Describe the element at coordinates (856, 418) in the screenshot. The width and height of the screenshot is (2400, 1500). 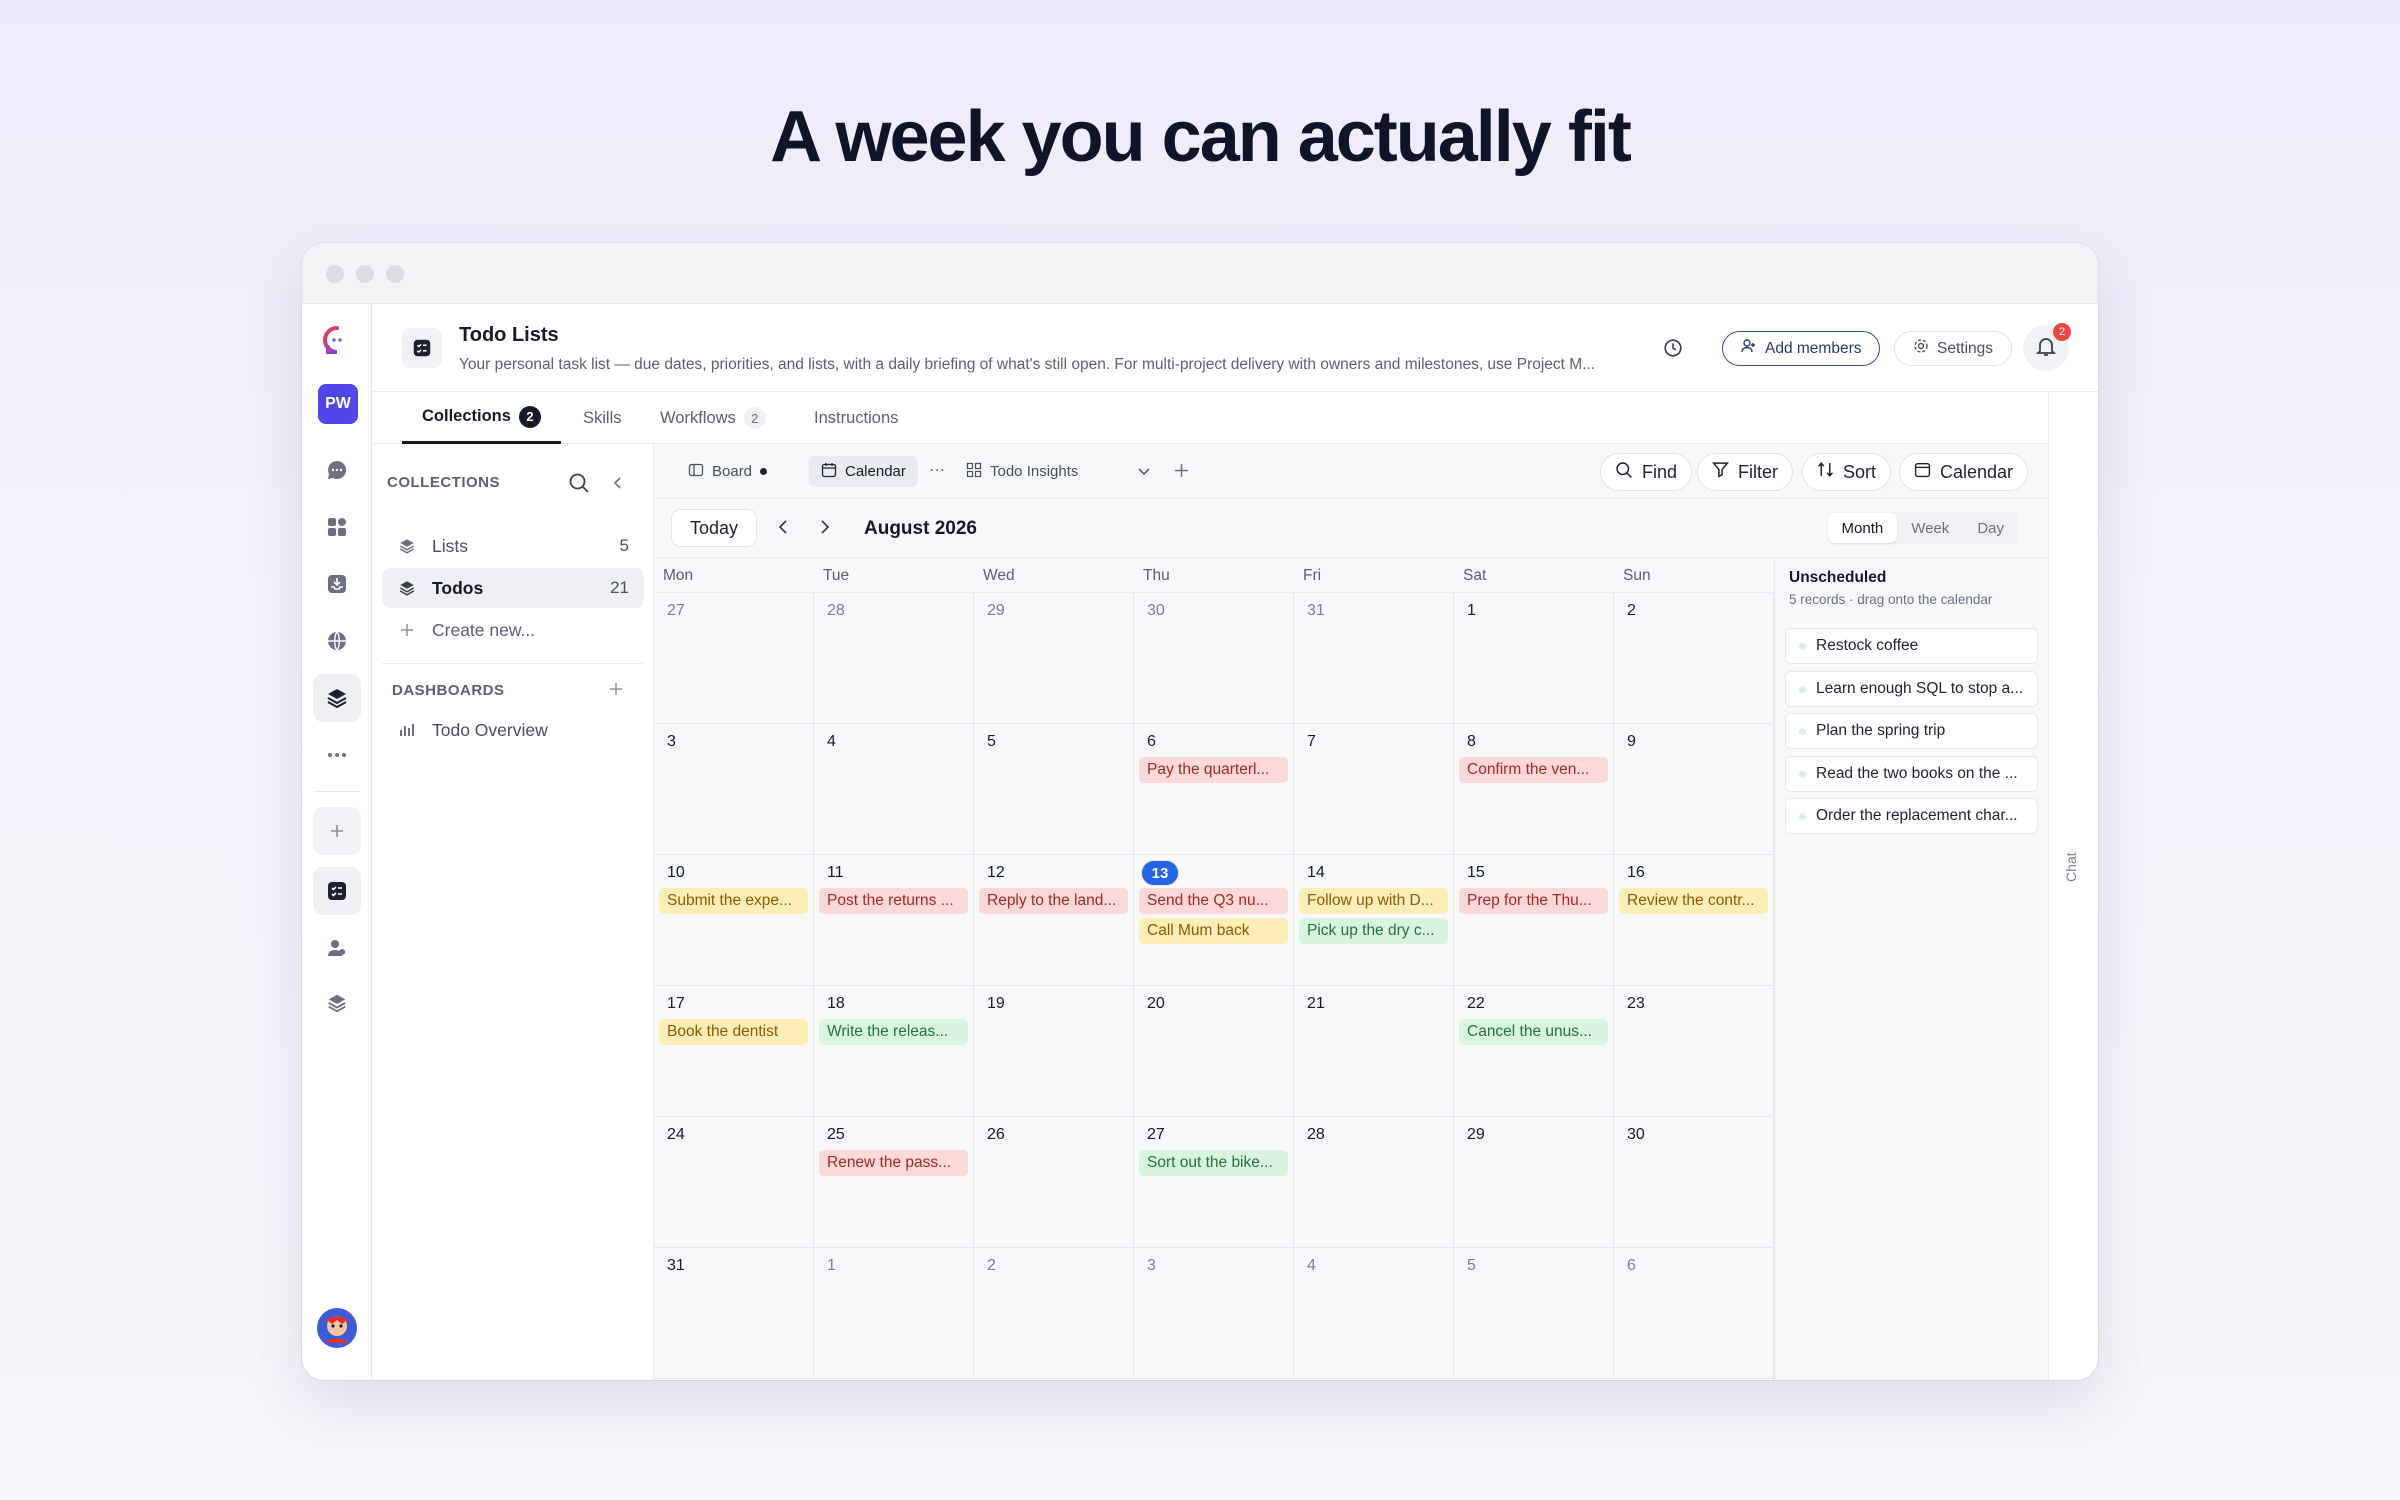
I see `tab-instructions: Instructions` at that location.